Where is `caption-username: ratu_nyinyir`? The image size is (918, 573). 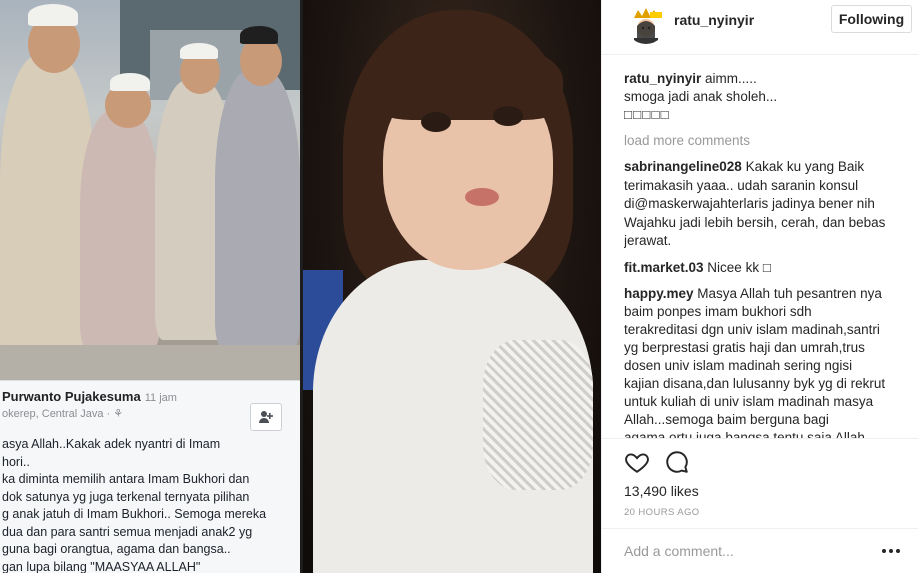 caption-username: ratu_nyinyir is located at coordinates (662, 78).